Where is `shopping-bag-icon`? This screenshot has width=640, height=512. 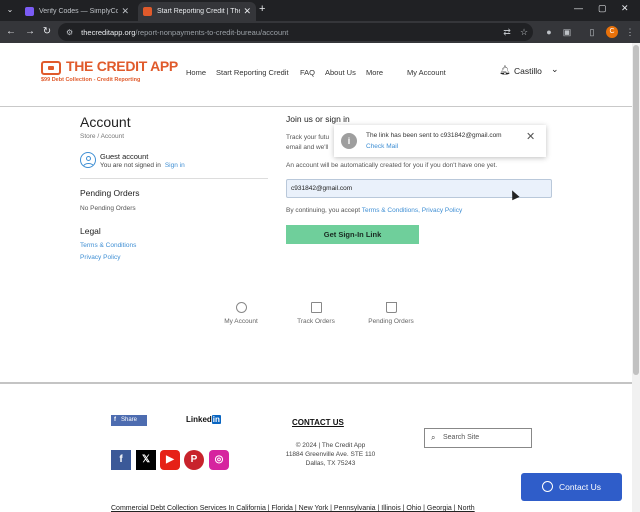
shopping-bag-icon is located at coordinates (391, 307).